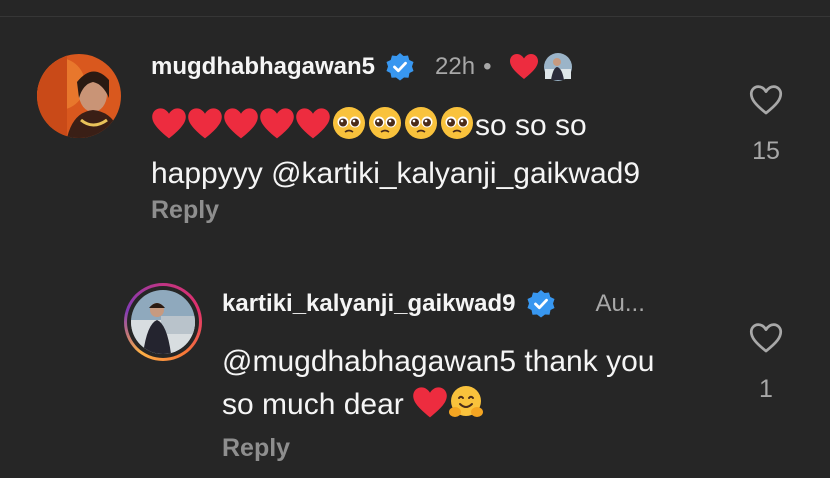  Describe the element at coordinates (396, 173) in the screenshot. I see `comment-text-line: happyyy @kartiki_kalyanji_gaikwad9` at that location.